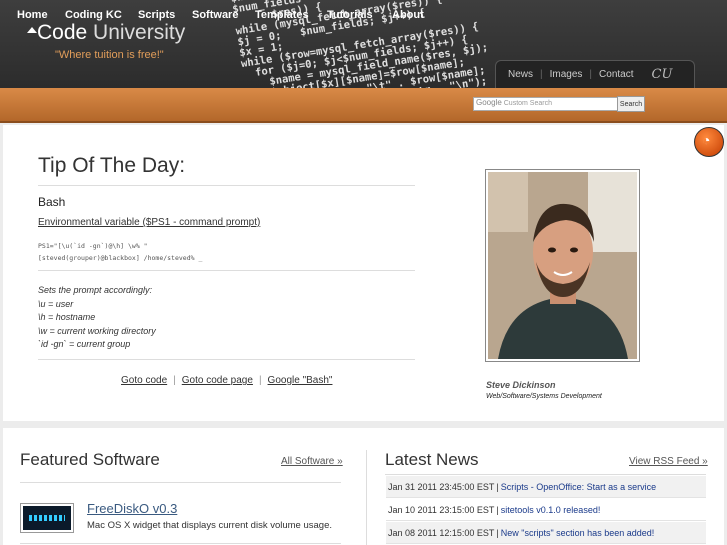 The image size is (727, 545). I want to click on google-brand-label: Google, so click(489, 102).